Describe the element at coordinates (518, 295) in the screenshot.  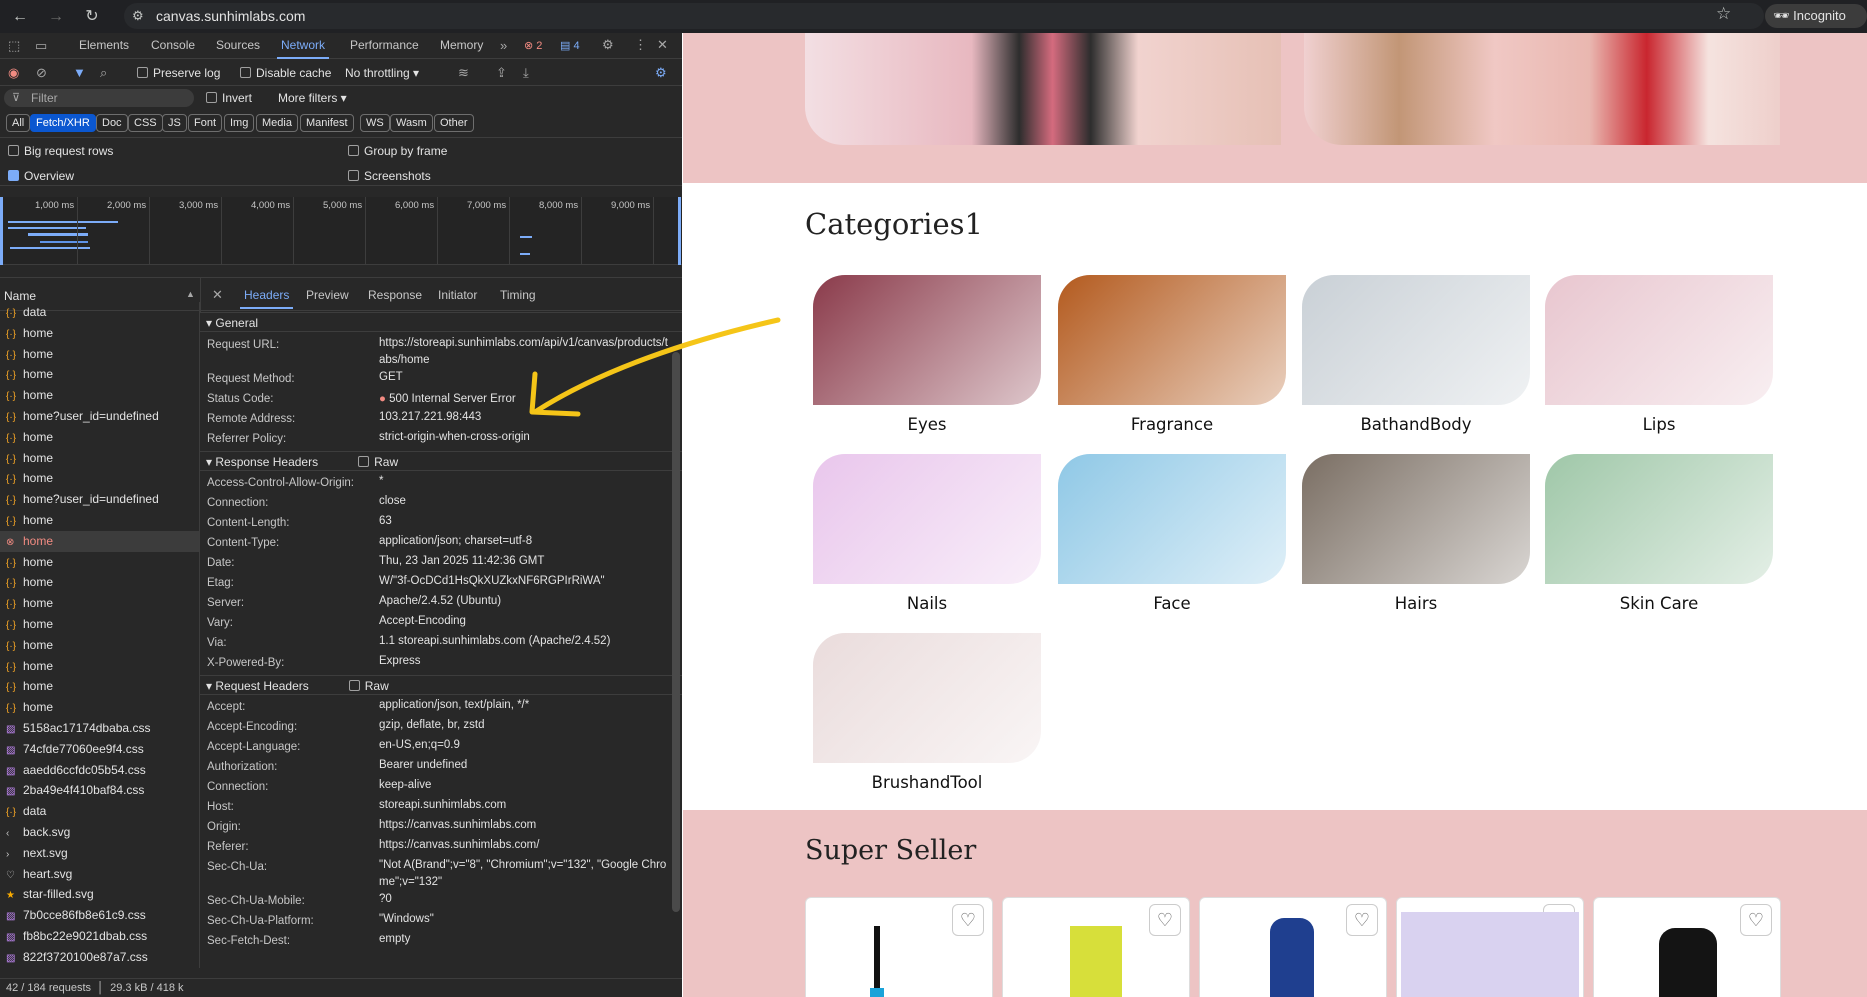
I see `detail-tab-timing: Timing` at that location.